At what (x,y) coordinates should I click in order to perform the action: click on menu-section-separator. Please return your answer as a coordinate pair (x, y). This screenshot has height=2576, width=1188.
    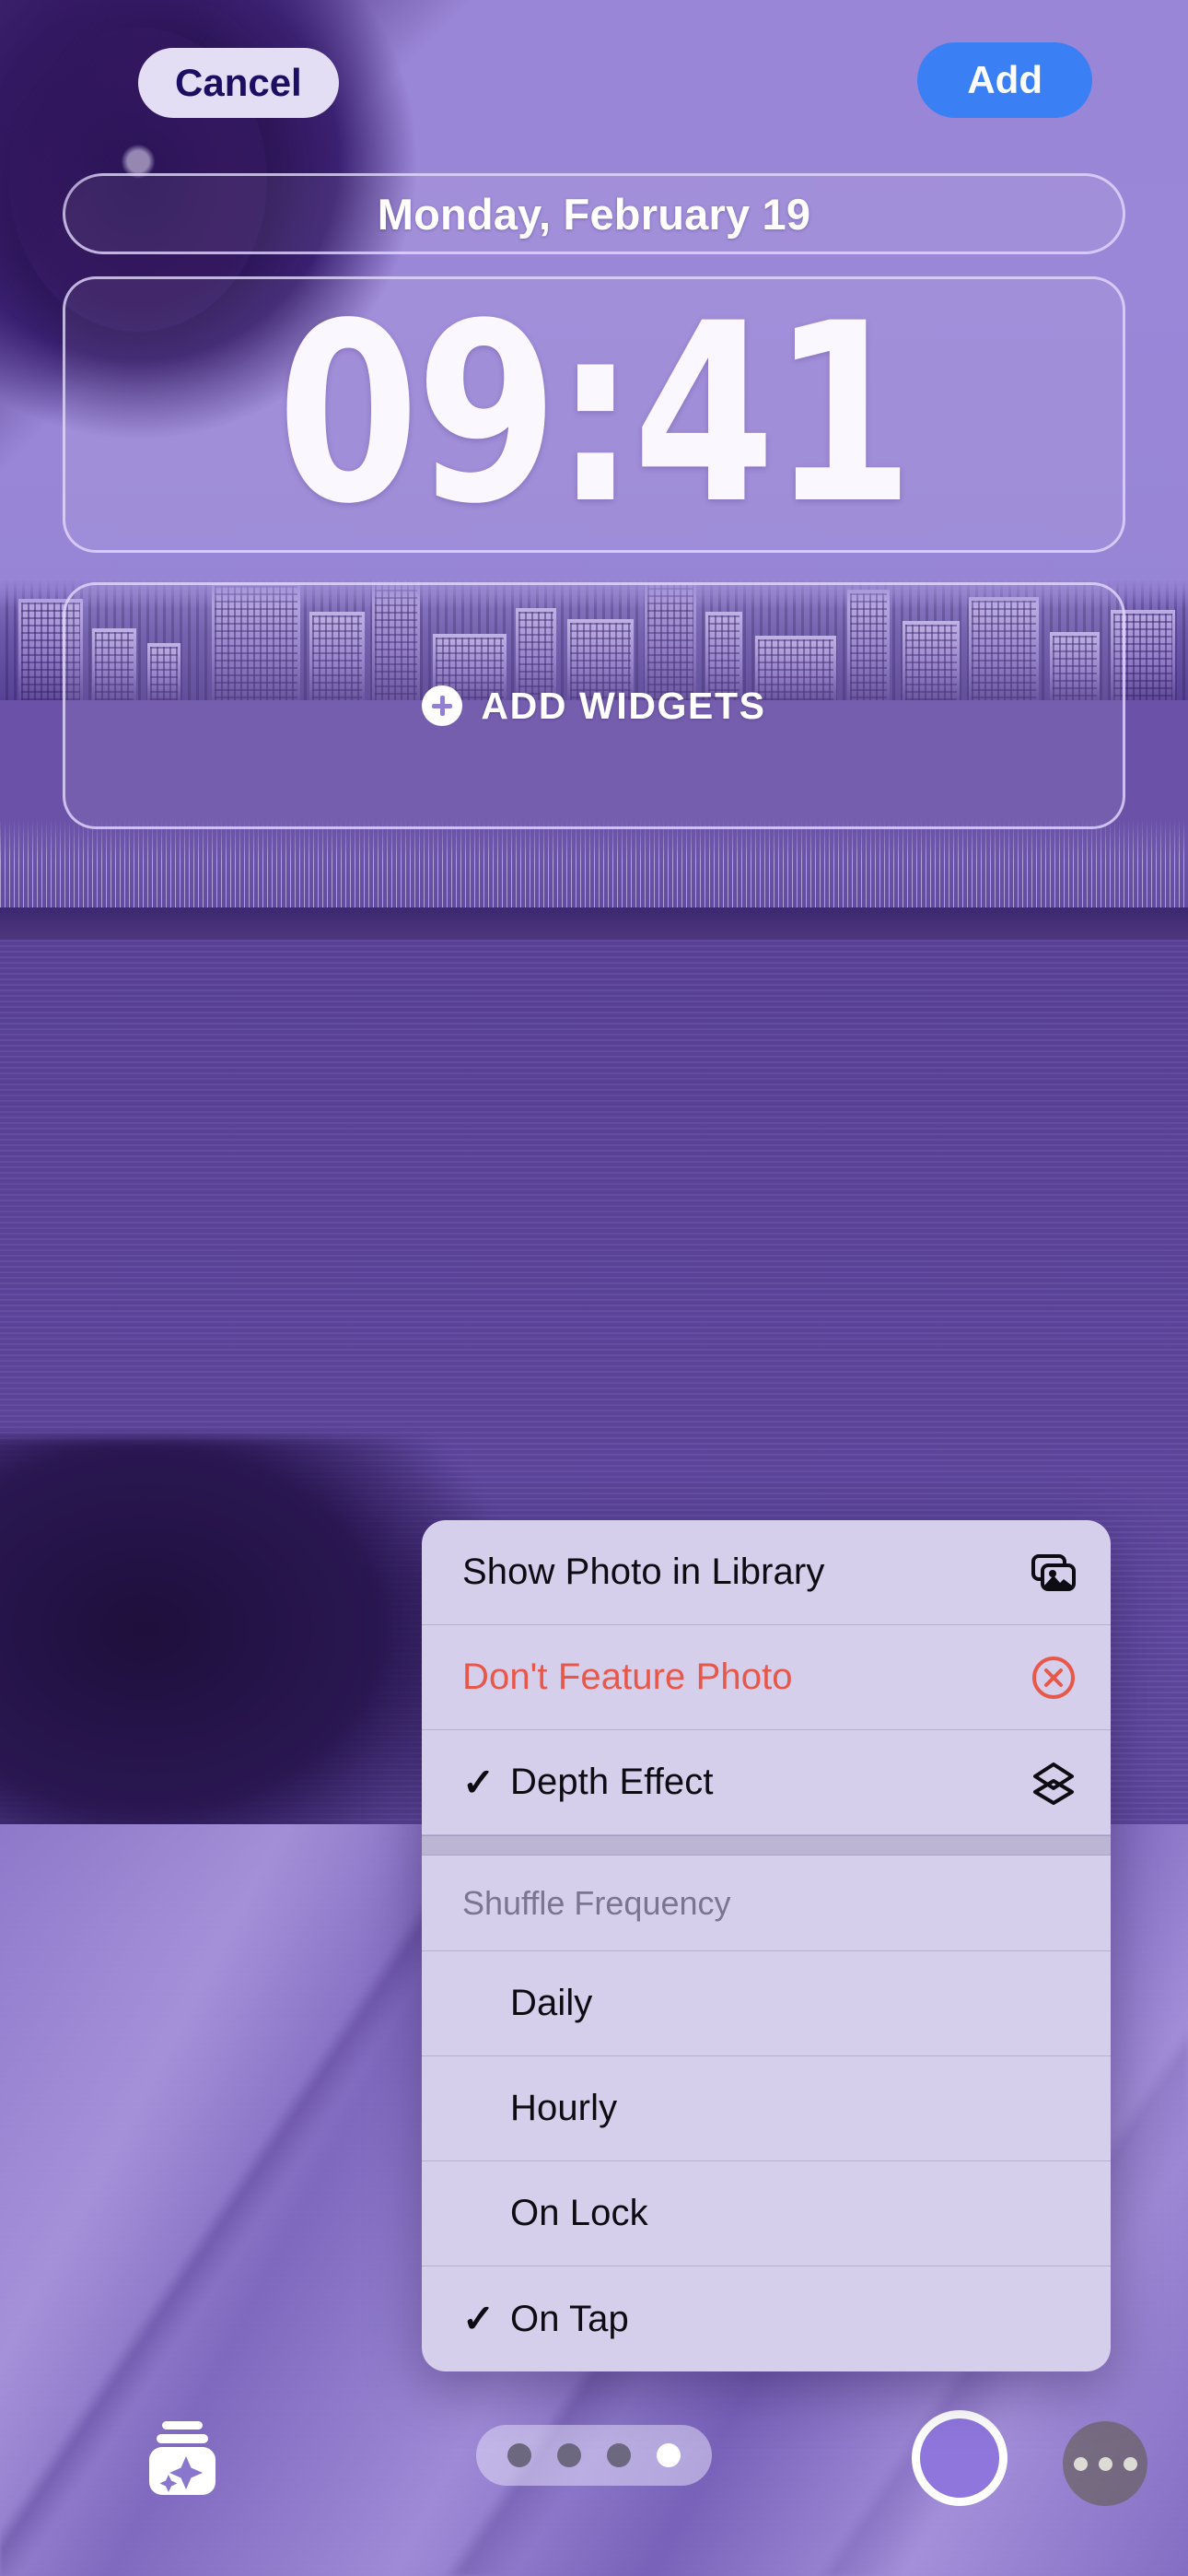
    Looking at the image, I should click on (766, 1845).